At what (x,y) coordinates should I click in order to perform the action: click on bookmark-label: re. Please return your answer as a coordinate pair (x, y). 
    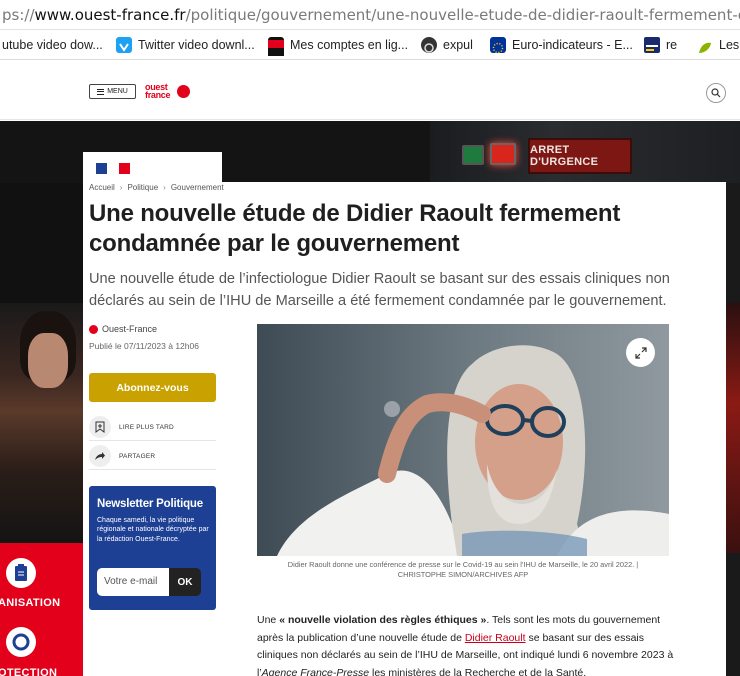
    Looking at the image, I should click on (672, 45).